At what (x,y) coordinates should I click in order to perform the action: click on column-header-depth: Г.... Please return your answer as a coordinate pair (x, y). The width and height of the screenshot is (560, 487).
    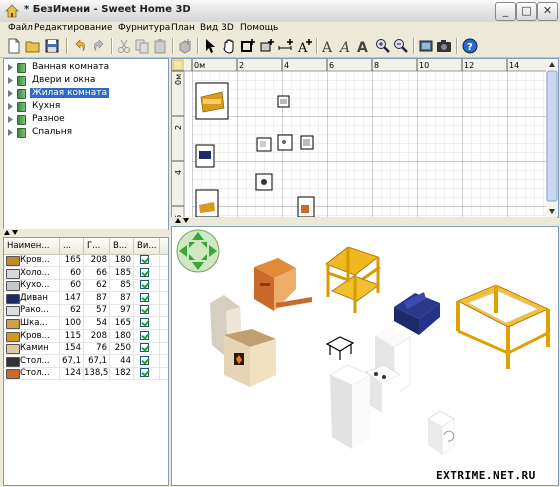
    Looking at the image, I should click on (97, 246).